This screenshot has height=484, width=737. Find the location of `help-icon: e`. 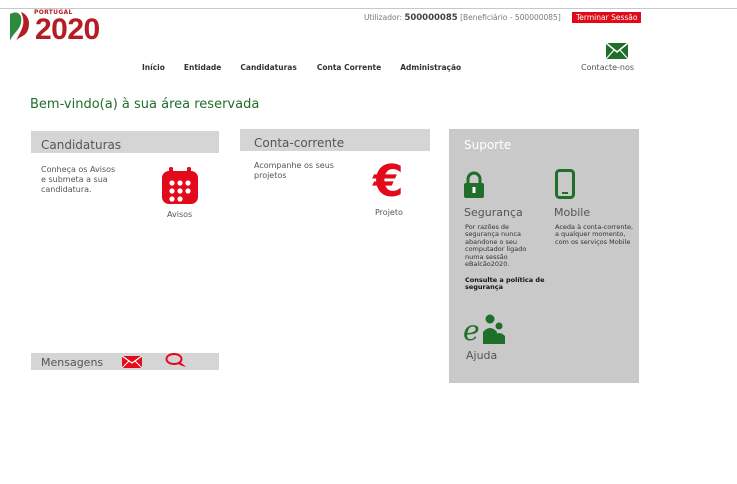

help-icon: e is located at coordinates (485, 329).